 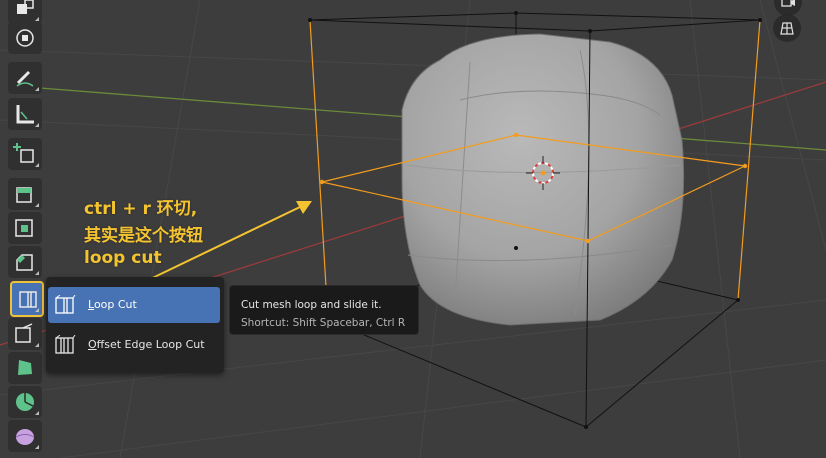 I want to click on add-cube-tool-button, so click(x=25, y=154).